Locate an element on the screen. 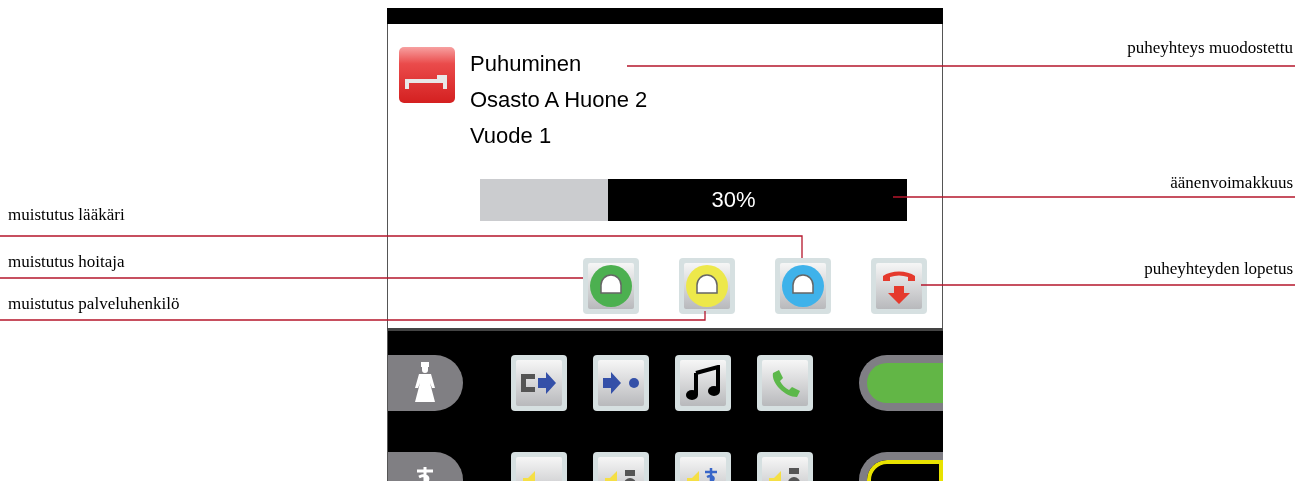  callout-label: äänenvoimakkuus is located at coordinates (1231, 183).